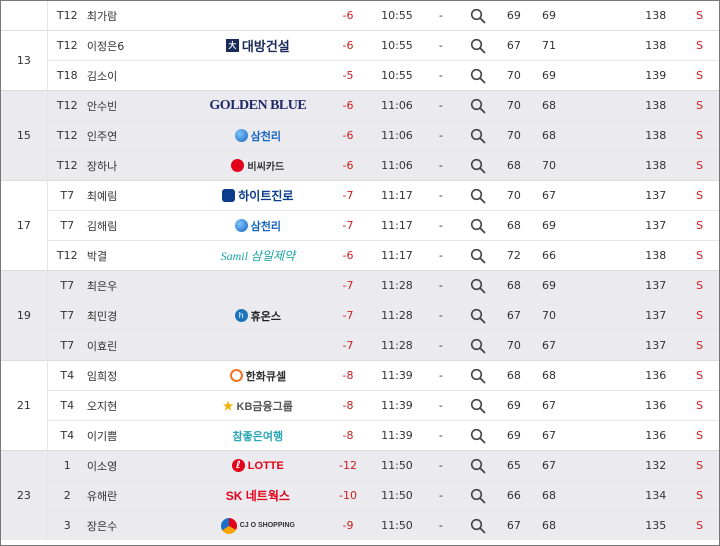 The image size is (720, 546). What do you see at coordinates (360, 165) in the screenshot?
I see `player-row: T12 장하나 비씨카드 -6 11:06- 68 70 138 S` at bounding box center [360, 165].